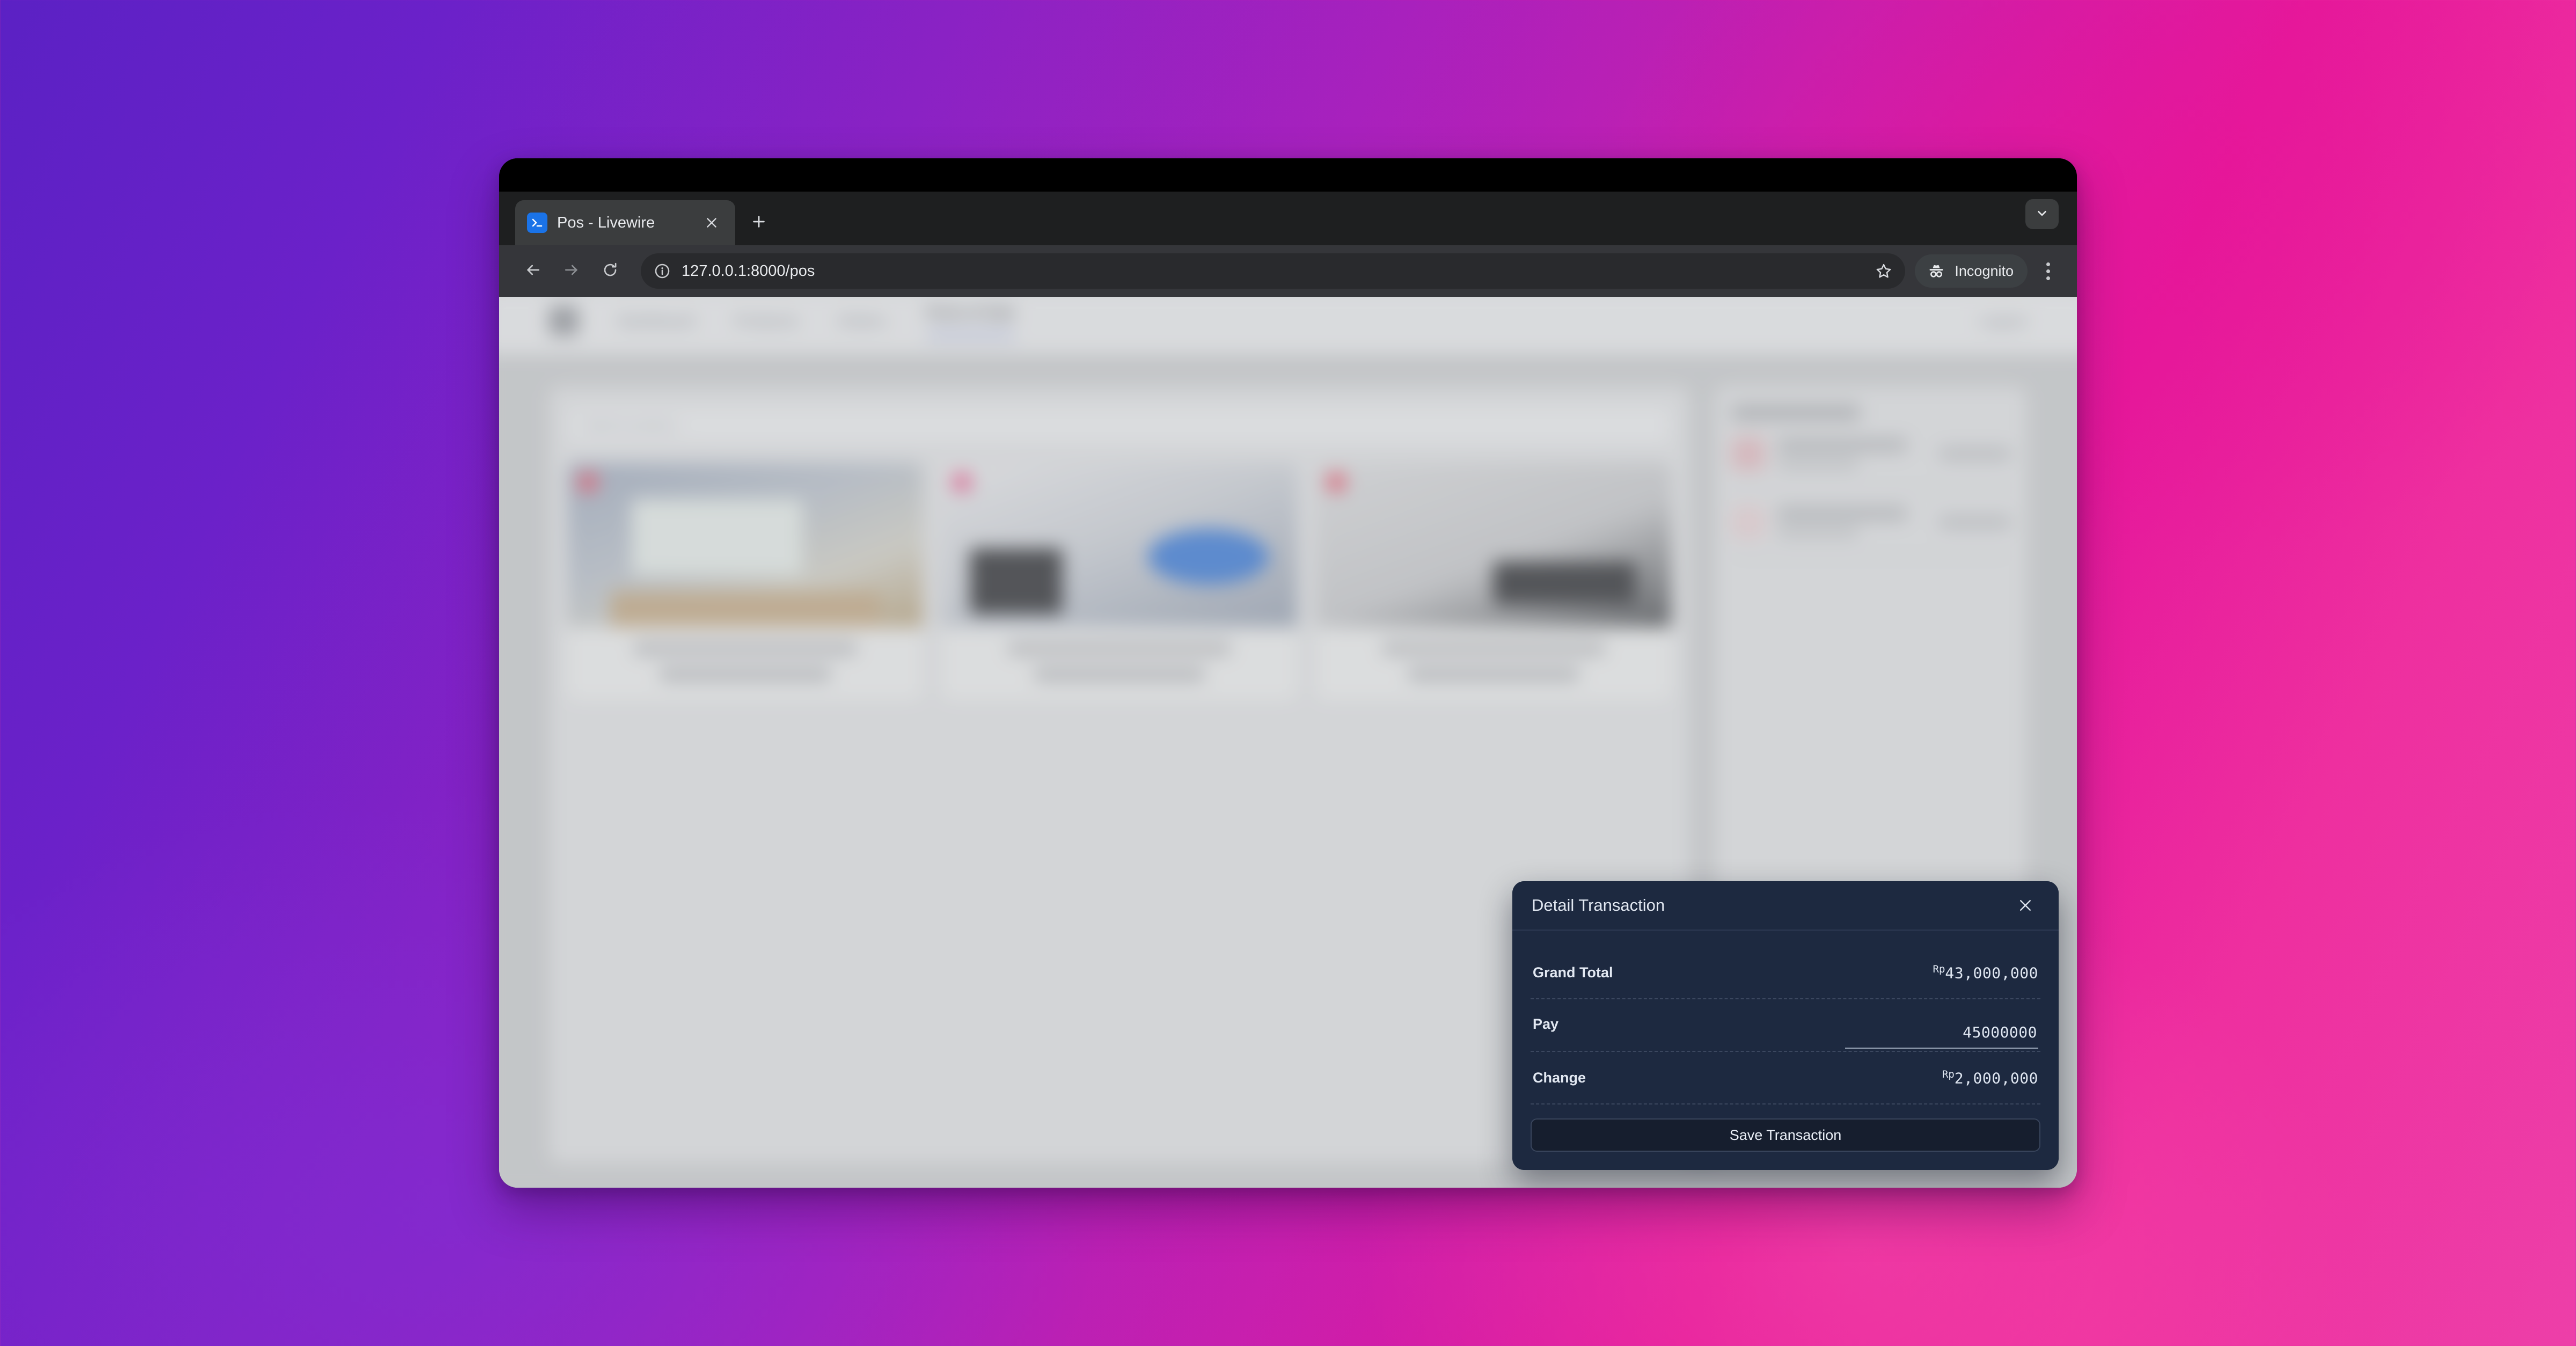 The image size is (2576, 1346). Describe the element at coordinates (1941, 1048) in the screenshot. I see `pay-input-underline` at that location.